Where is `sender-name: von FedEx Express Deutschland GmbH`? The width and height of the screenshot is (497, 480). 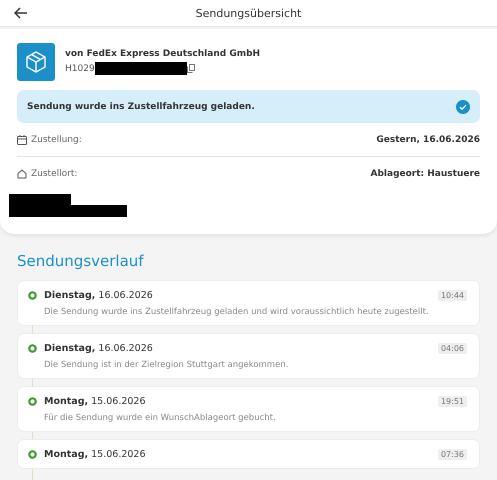 sender-name: von FedEx Express Deutschland GmbH is located at coordinates (162, 54).